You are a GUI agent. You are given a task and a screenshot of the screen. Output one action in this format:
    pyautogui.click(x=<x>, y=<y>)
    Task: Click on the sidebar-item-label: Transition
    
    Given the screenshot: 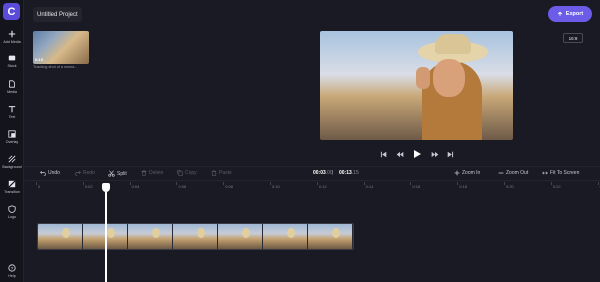 What is the action you would take?
    pyautogui.click(x=12, y=192)
    